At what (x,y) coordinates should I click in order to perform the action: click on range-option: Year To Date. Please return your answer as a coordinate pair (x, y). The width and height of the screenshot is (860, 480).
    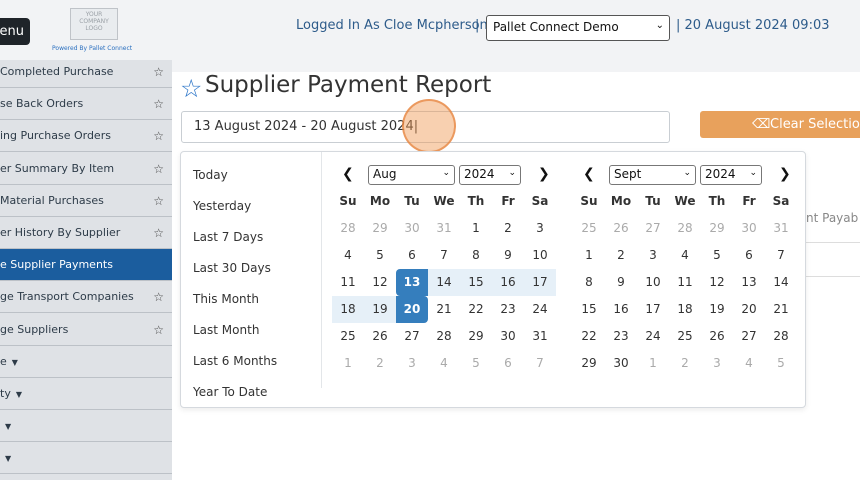
    Looking at the image, I should click on (230, 392).